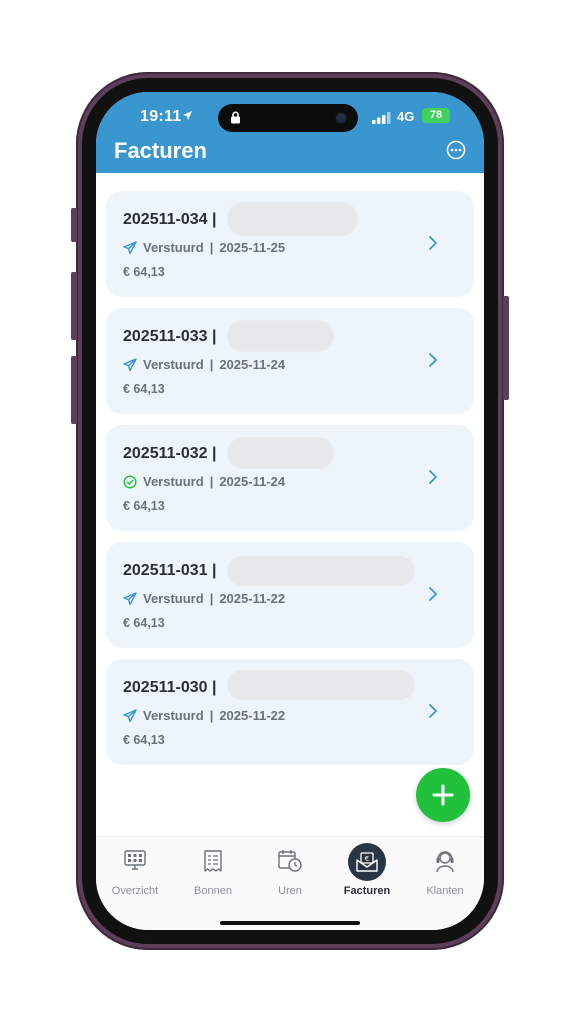 This screenshot has height=1024, width=576. Describe the element at coordinates (74, 225) in the screenshot. I see `silent-switch` at that location.